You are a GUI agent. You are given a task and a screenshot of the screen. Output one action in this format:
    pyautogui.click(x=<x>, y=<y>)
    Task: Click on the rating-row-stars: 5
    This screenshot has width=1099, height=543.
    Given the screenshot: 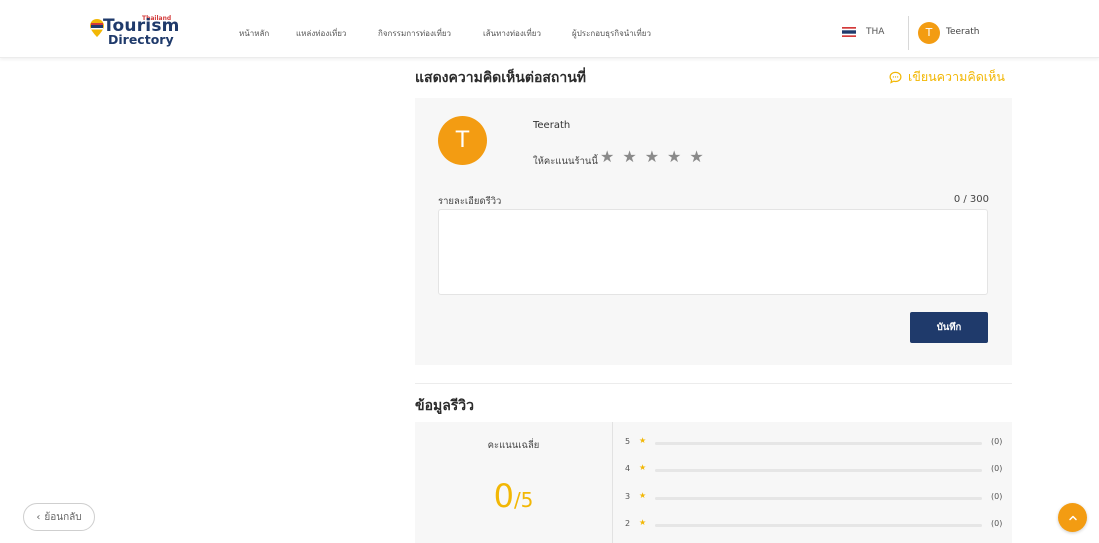 What is the action you would take?
    pyautogui.click(x=628, y=441)
    